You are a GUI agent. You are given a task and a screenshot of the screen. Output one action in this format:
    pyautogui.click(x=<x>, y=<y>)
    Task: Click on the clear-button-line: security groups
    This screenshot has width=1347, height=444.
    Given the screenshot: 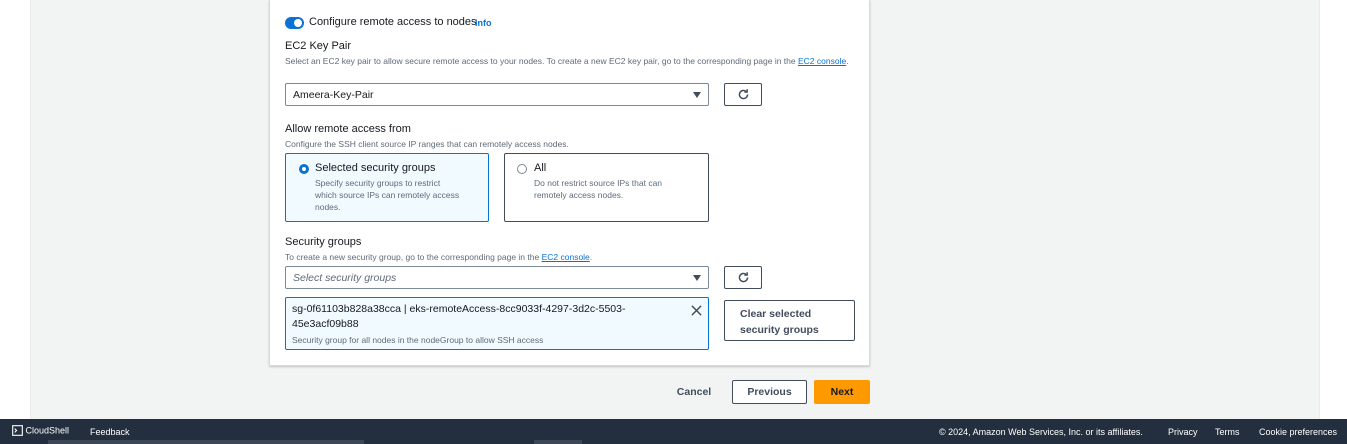 What is the action you would take?
    pyautogui.click(x=779, y=330)
    